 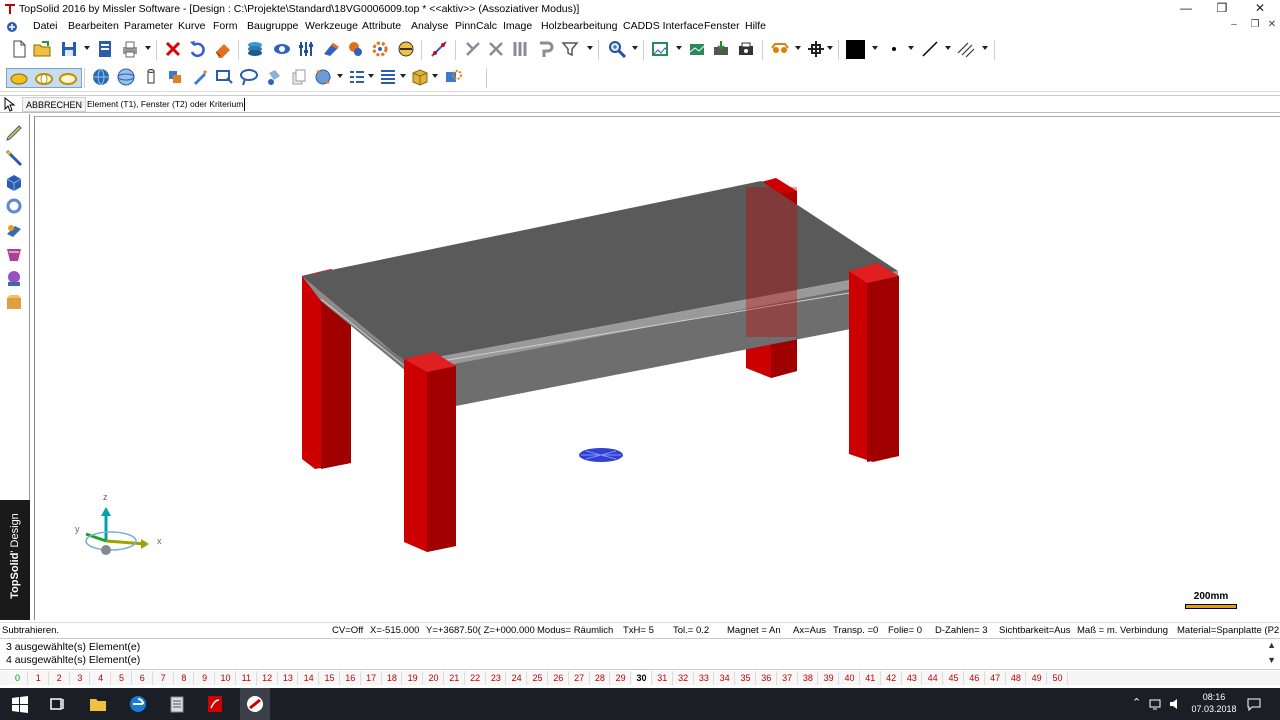 I want to click on shape-outline-icon, so click(x=44, y=79).